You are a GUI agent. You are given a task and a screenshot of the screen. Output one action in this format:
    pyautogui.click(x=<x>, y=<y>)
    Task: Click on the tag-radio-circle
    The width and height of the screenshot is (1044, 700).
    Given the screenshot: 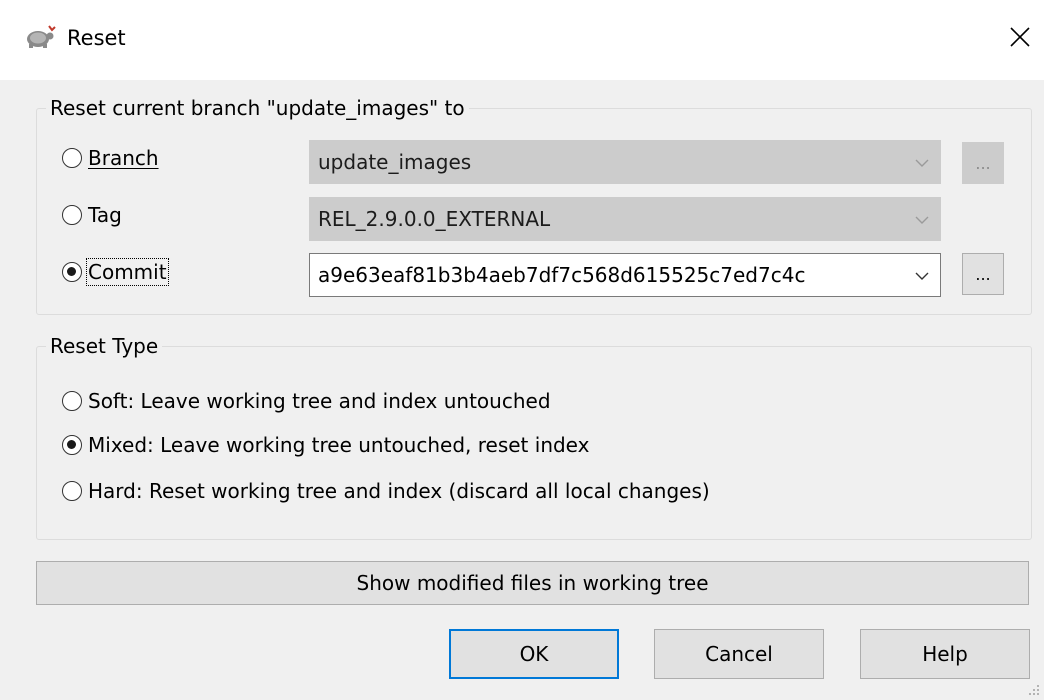 What is the action you would take?
    pyautogui.click(x=72, y=215)
    